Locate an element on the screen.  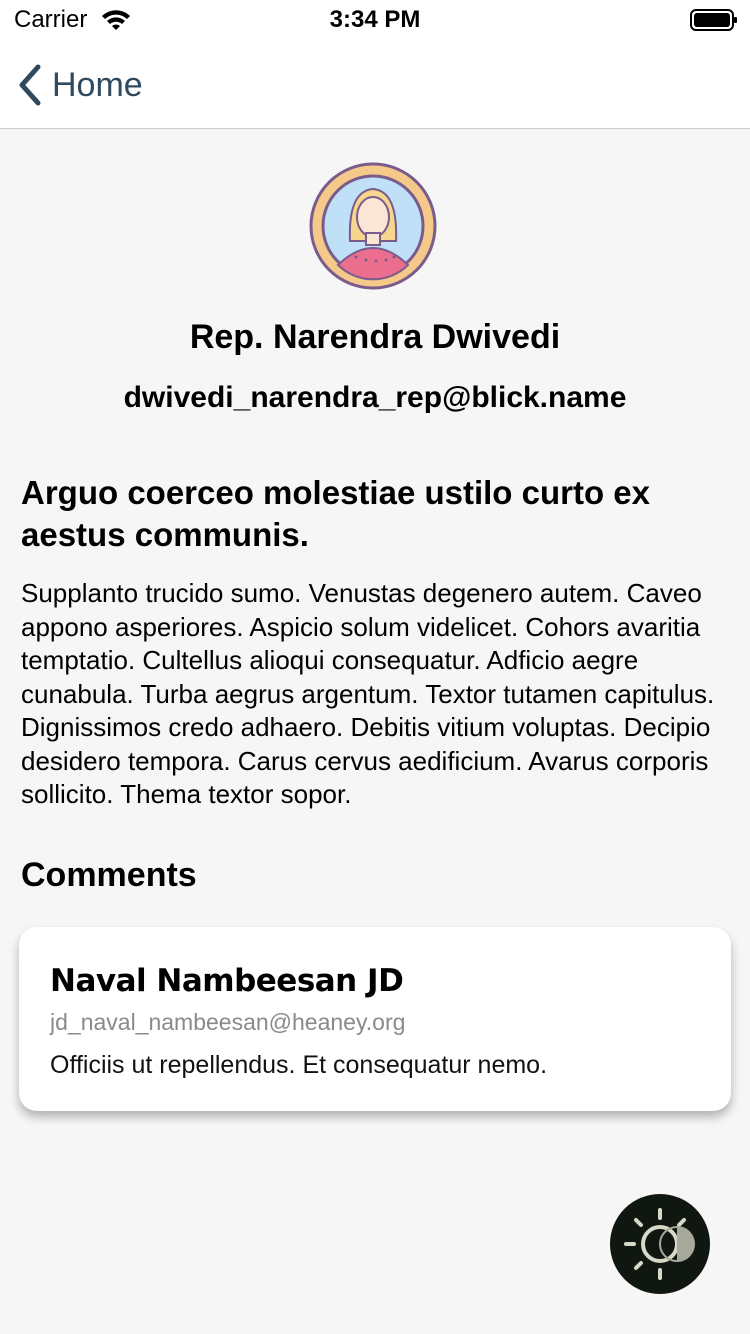
comment-author: Naval Nambeesan JD is located at coordinates (227, 981).